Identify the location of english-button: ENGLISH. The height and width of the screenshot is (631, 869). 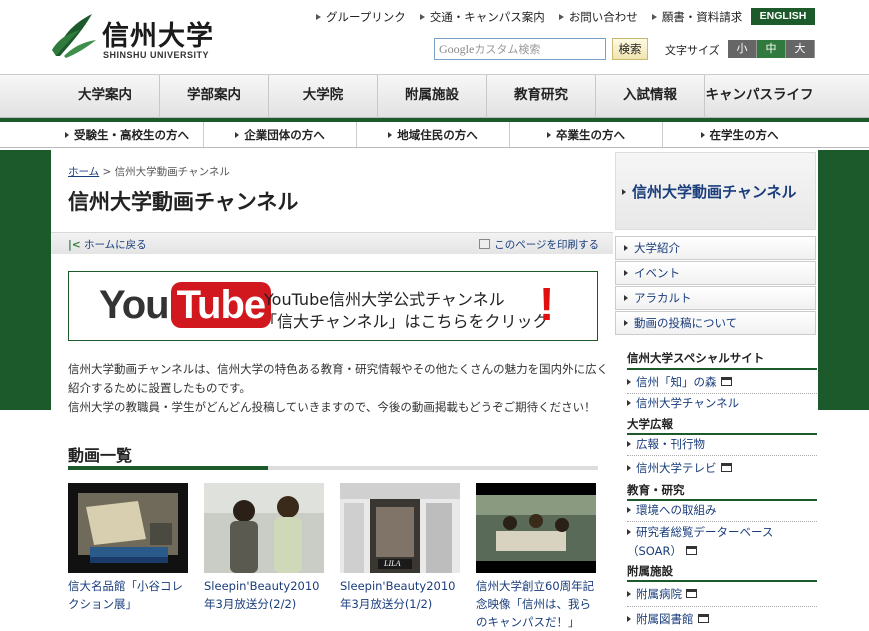
(783, 16).